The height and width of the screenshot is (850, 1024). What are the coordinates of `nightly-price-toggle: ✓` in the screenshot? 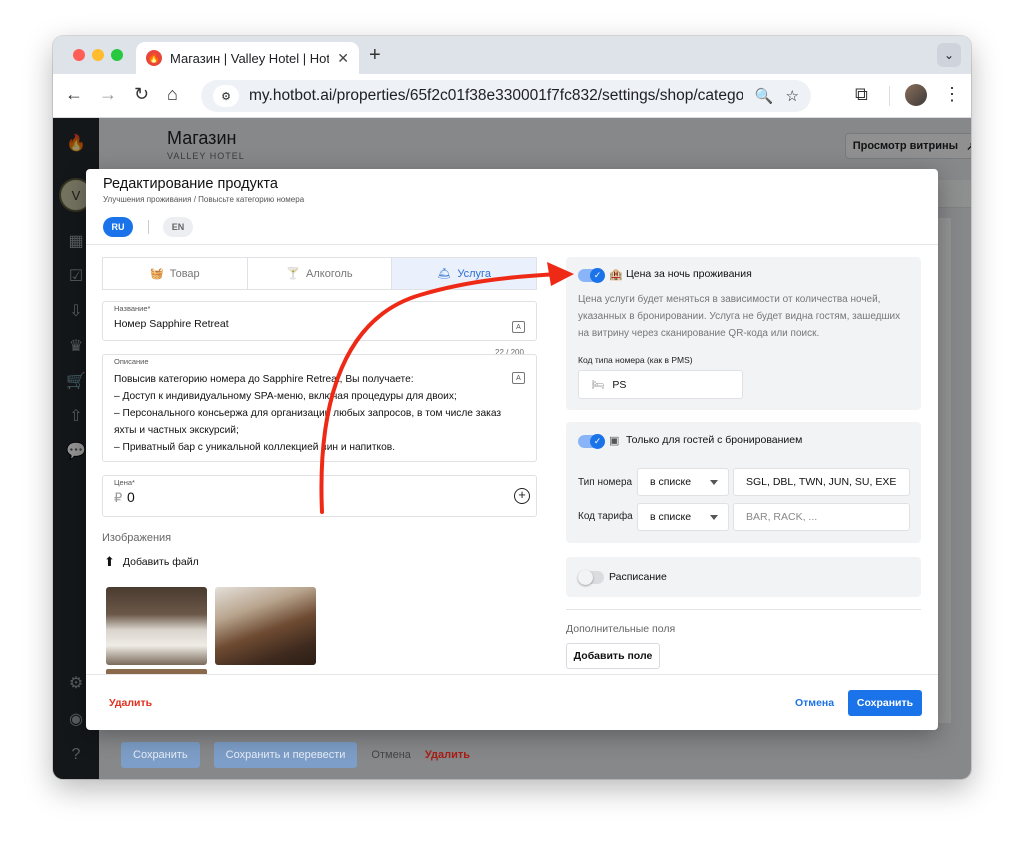 It's located at (591, 275).